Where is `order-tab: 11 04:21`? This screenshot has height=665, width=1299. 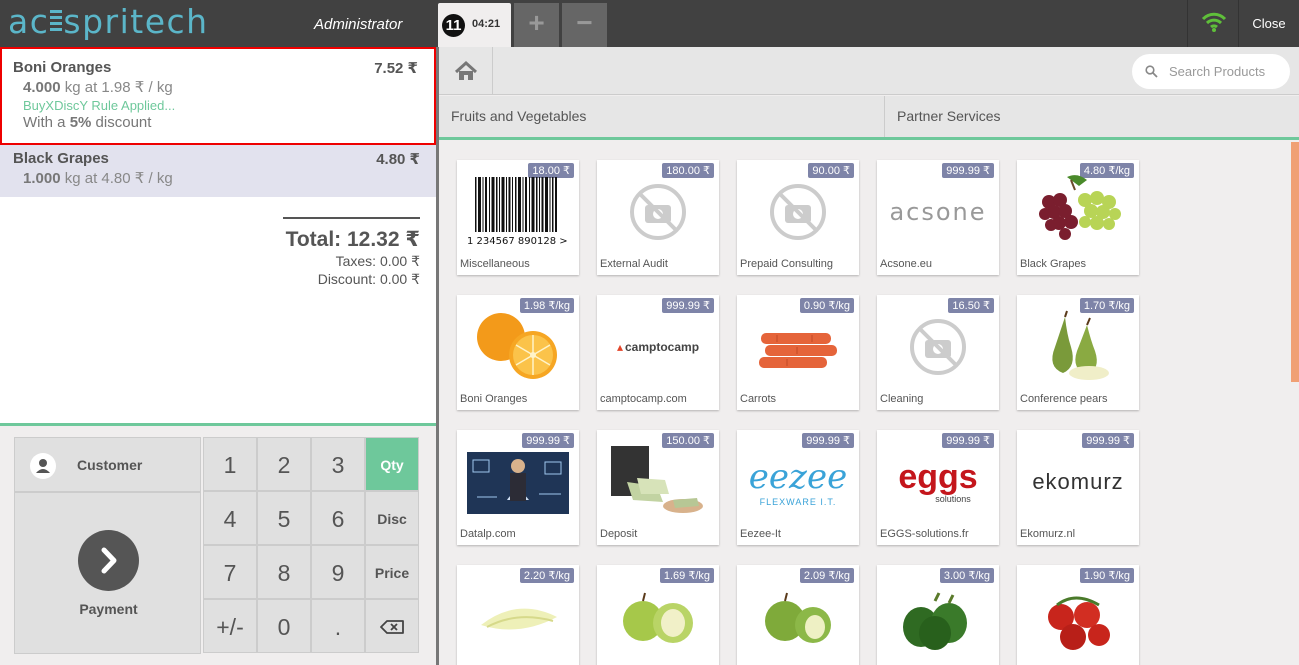
order-tab: 11 04:21 is located at coordinates (474, 25).